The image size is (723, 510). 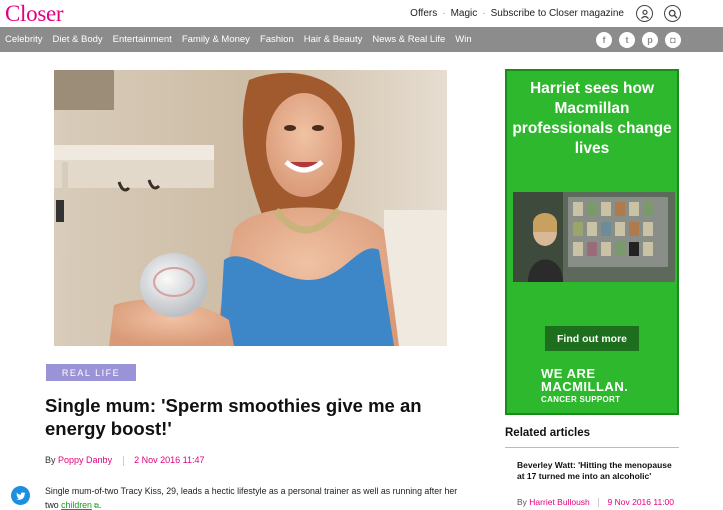 What do you see at coordinates (216, 39) in the screenshot?
I see `nav-item-family-money: Family & Money` at bounding box center [216, 39].